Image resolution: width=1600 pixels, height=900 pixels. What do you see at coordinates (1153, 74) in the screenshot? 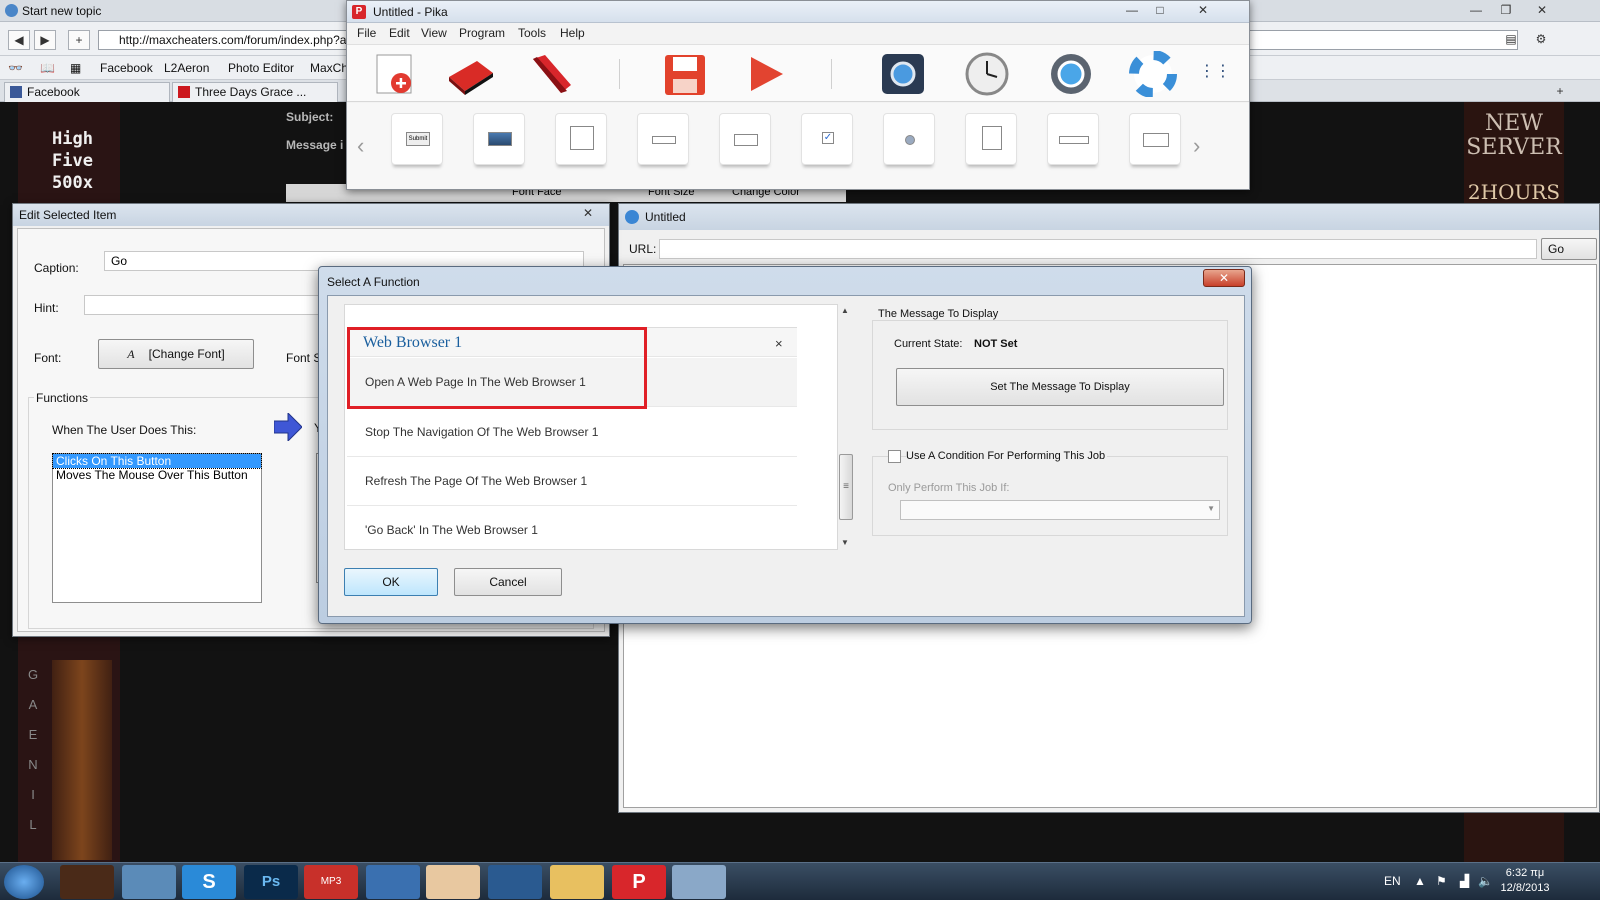
I see `lifebuoy-icon` at bounding box center [1153, 74].